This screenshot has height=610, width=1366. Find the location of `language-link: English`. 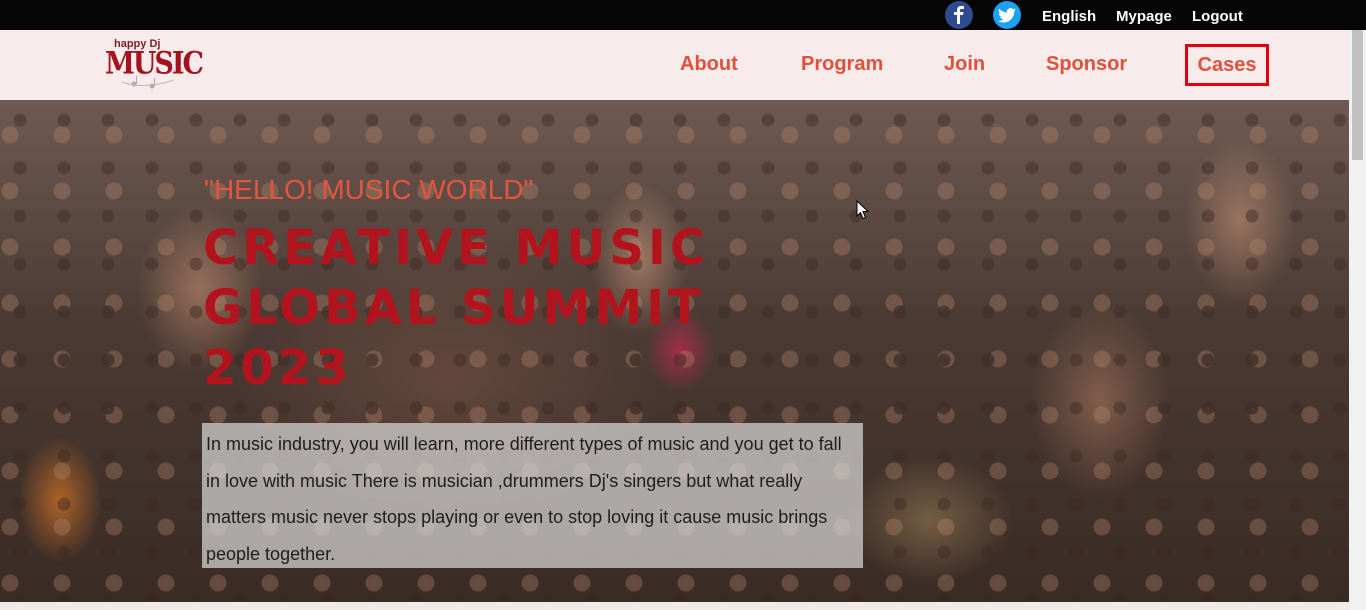

language-link: English is located at coordinates (1069, 16).